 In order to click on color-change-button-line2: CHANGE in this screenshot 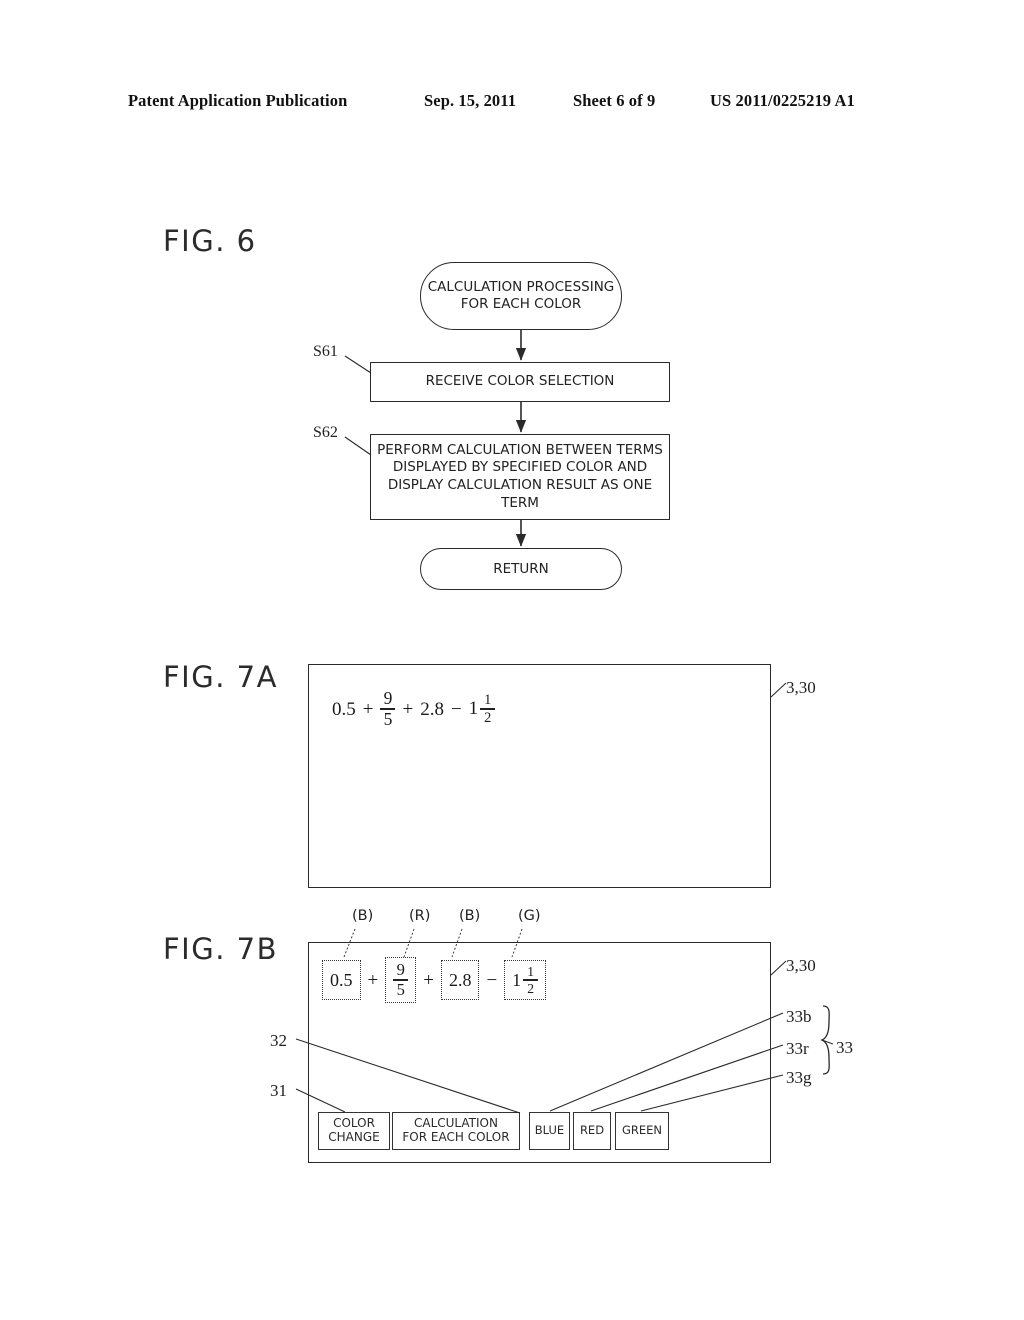, I will do `click(354, 1137)`.